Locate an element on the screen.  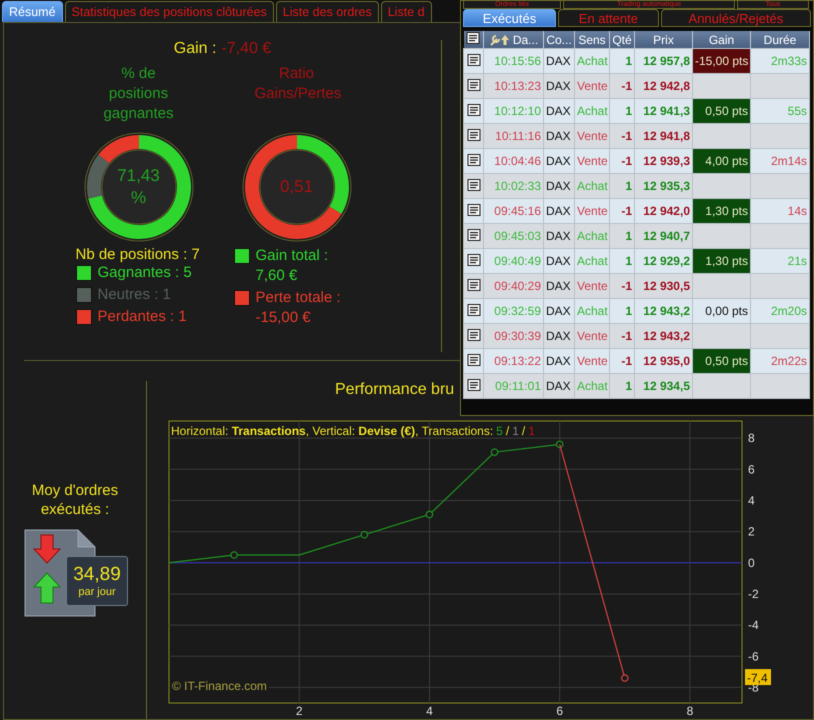
column-header: Qté is located at coordinates (622, 39).